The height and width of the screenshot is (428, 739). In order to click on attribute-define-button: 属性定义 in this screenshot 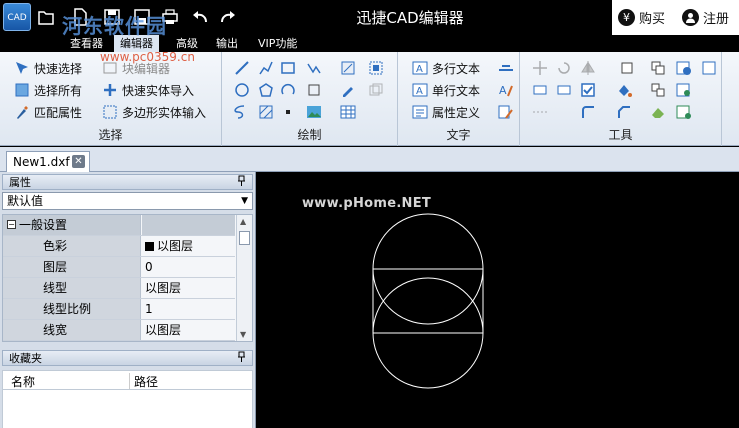, I will do `click(446, 112)`.